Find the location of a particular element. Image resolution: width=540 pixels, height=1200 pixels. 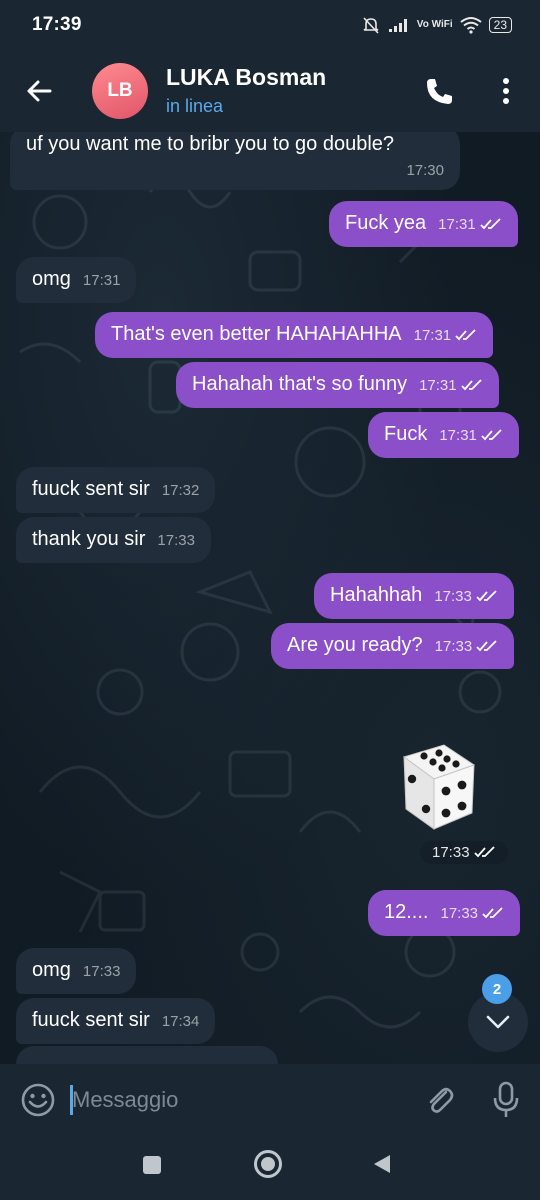

back-arrow-icon is located at coordinates (39, 91).